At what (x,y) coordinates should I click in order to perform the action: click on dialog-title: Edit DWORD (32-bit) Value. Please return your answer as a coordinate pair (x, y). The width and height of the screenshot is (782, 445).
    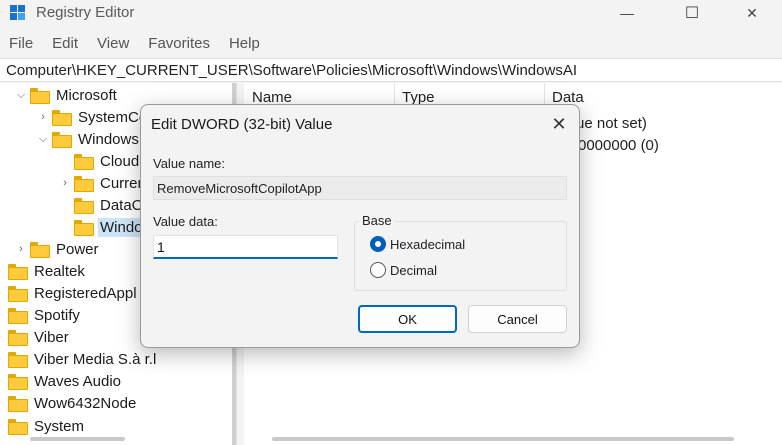
    Looking at the image, I should click on (242, 124).